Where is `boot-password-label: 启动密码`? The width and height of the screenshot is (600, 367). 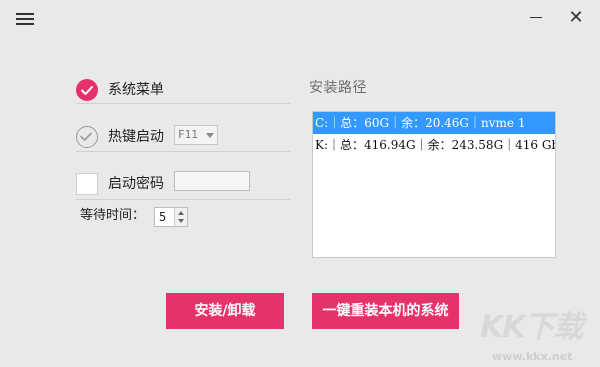
boot-password-label: 启动密码 is located at coordinates (136, 184).